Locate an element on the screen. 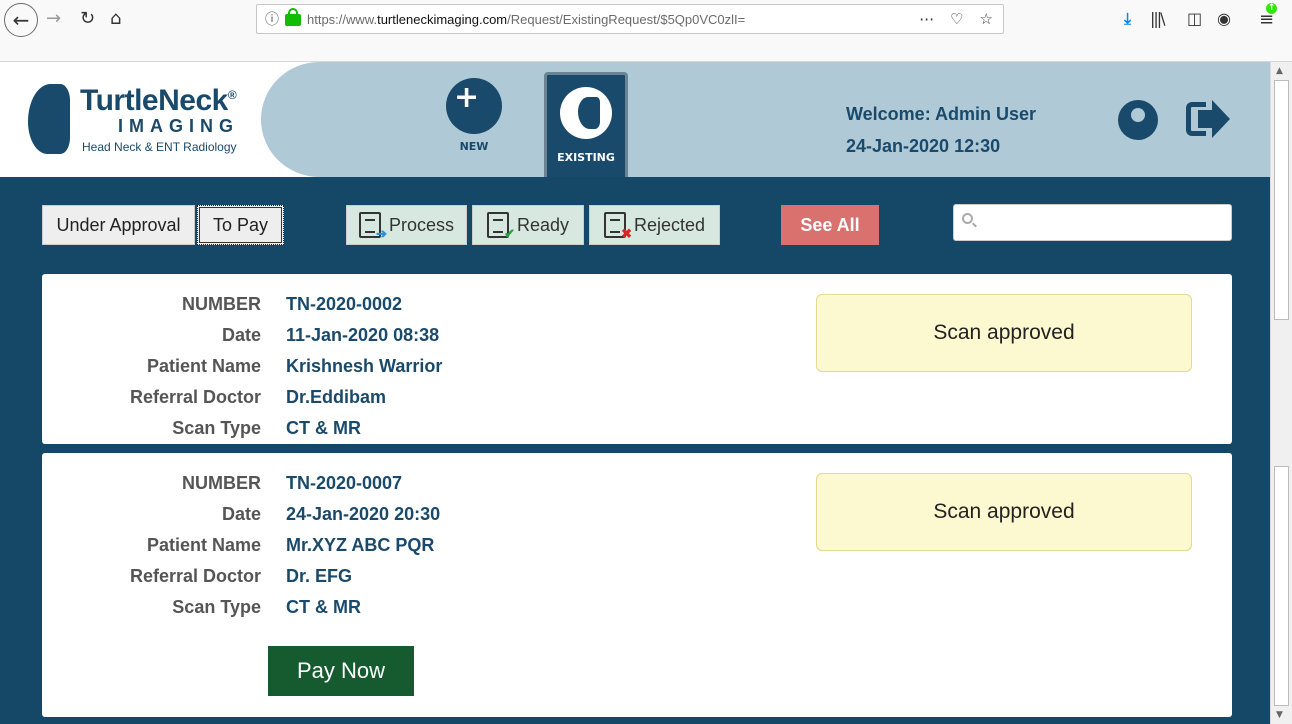  process-label: Process is located at coordinates (421, 224).